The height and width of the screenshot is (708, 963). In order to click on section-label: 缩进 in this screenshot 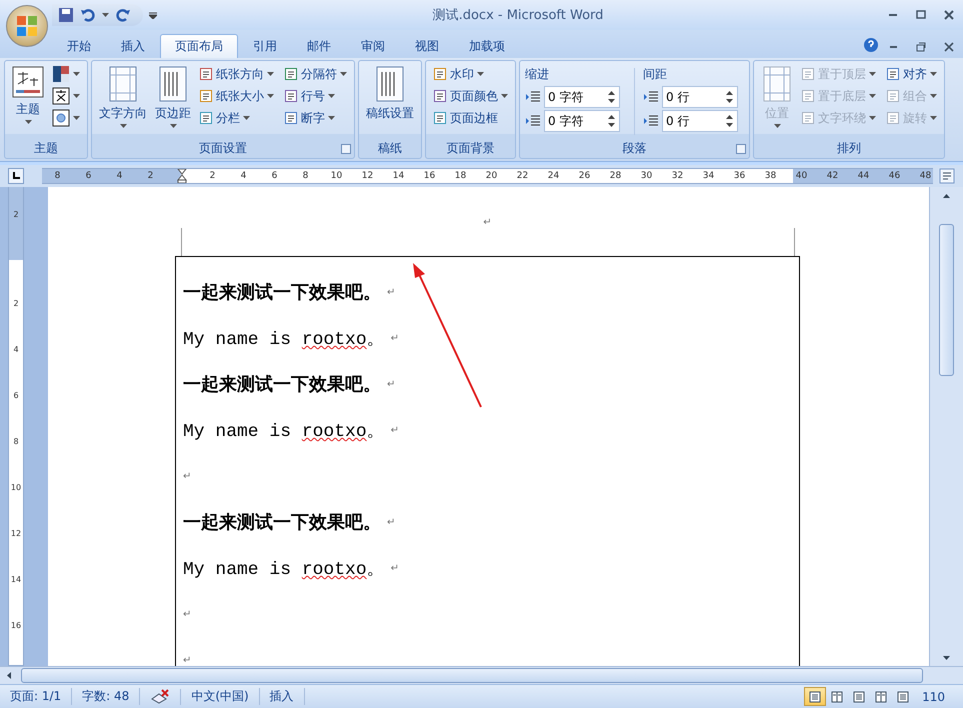, I will do `click(537, 74)`.